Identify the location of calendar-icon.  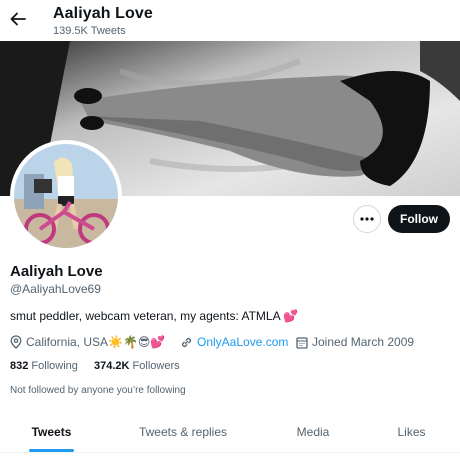
(302, 342).